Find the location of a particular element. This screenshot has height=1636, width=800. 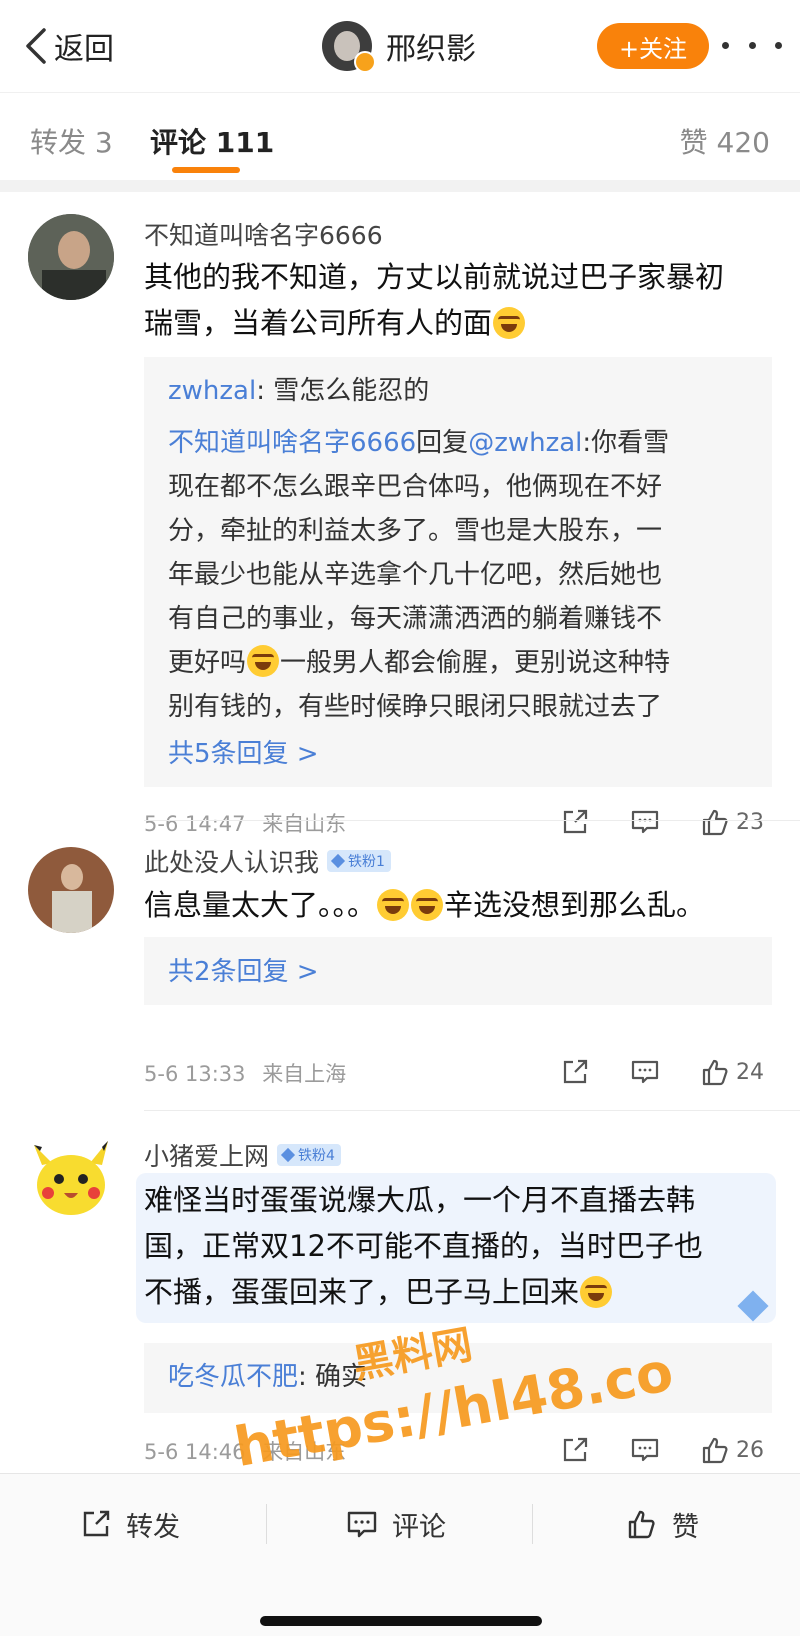

comment-time: 5-6 14:47 is located at coordinates (195, 824).